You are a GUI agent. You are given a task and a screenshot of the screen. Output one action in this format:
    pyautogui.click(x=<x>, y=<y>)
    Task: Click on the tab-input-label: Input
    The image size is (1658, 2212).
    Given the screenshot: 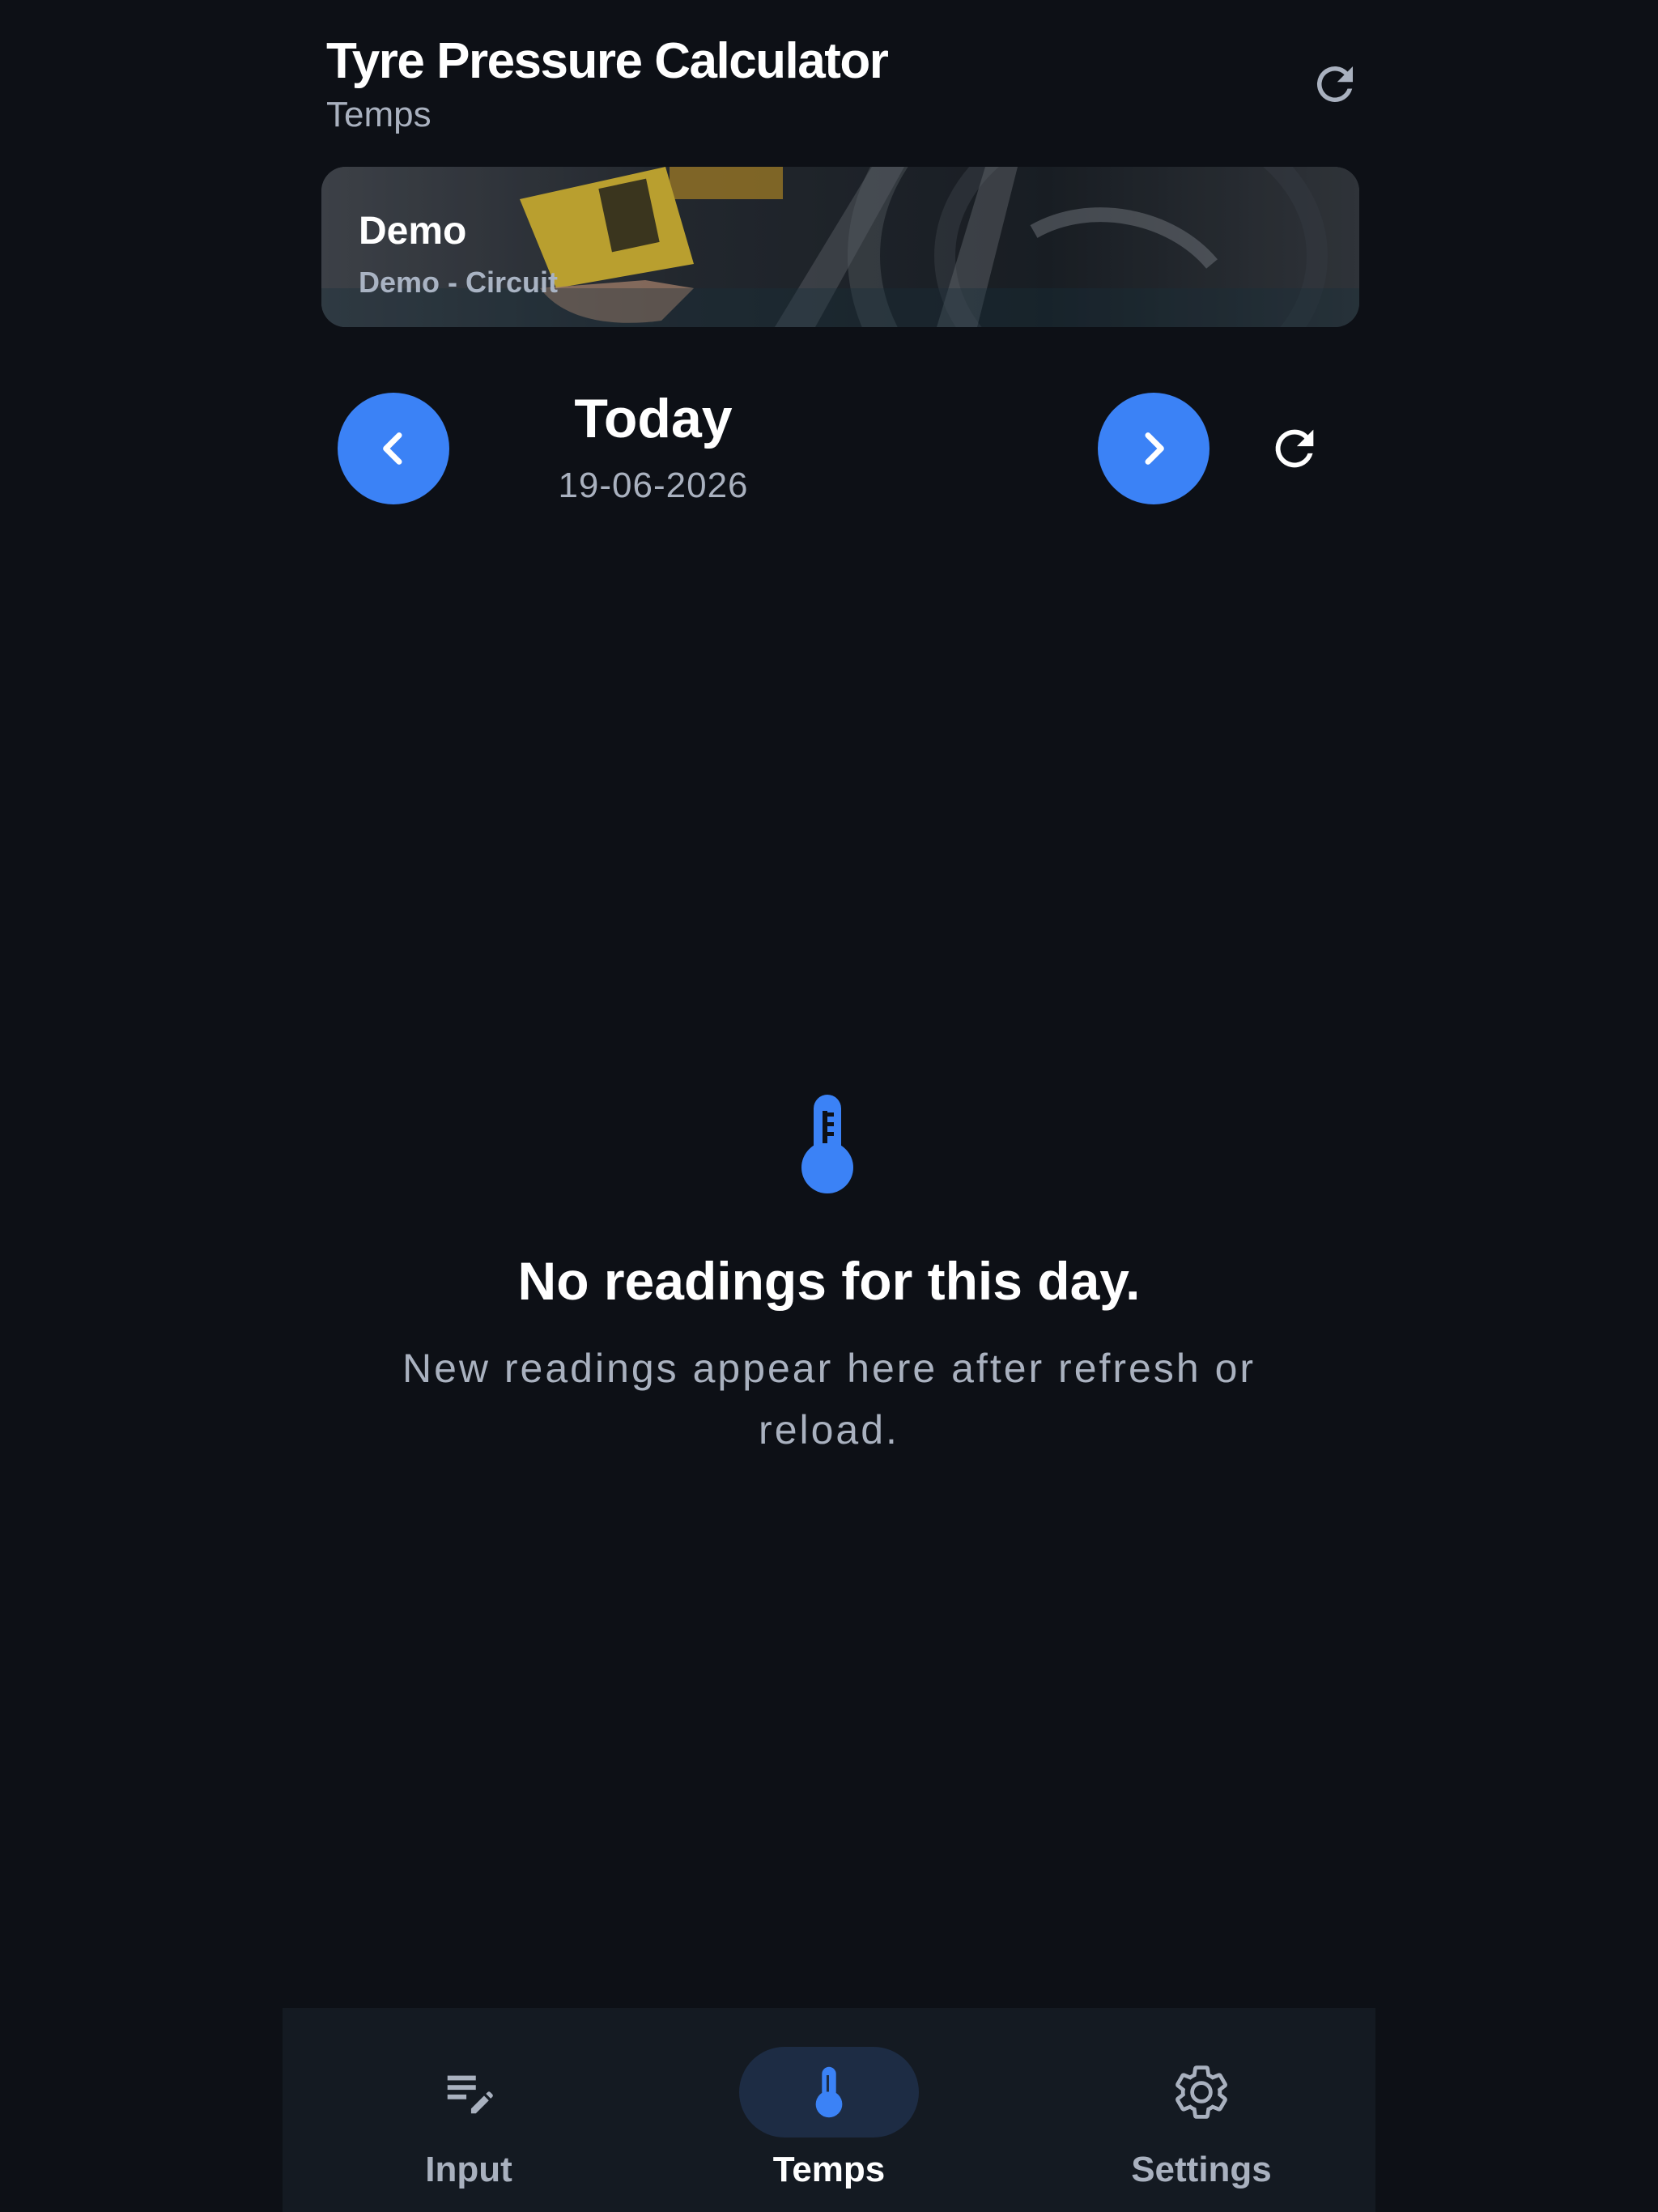 What is the action you would take?
    pyautogui.click(x=468, y=2169)
    